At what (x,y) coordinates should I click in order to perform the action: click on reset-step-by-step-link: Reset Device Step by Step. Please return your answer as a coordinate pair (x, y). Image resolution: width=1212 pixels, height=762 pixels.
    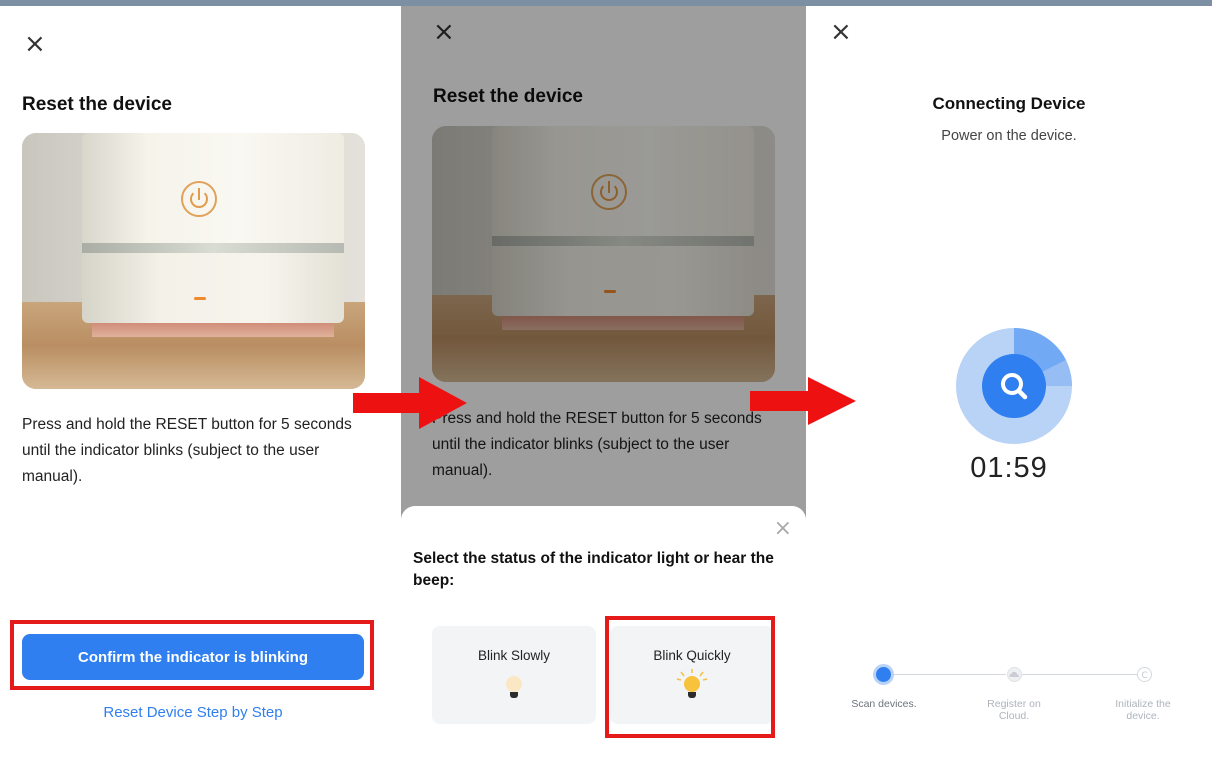
    Looking at the image, I should click on (193, 712).